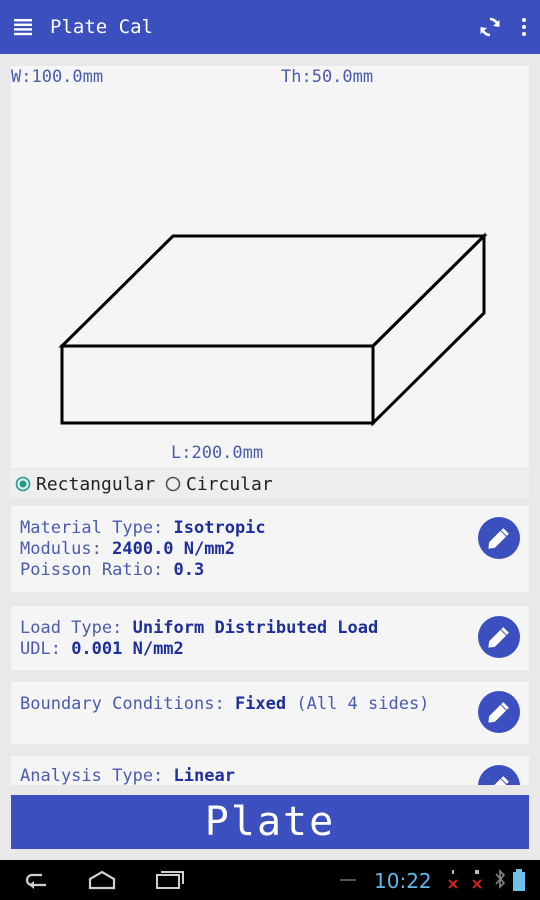  Describe the element at coordinates (66, 549) in the screenshot. I see `modulus-label: Modulus:` at that location.